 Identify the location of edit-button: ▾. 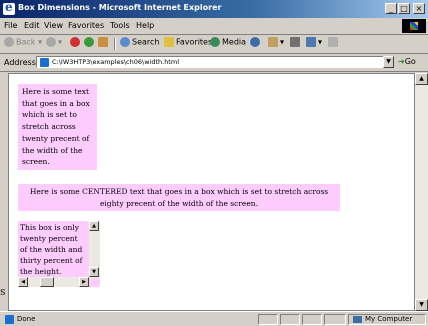
(314, 42).